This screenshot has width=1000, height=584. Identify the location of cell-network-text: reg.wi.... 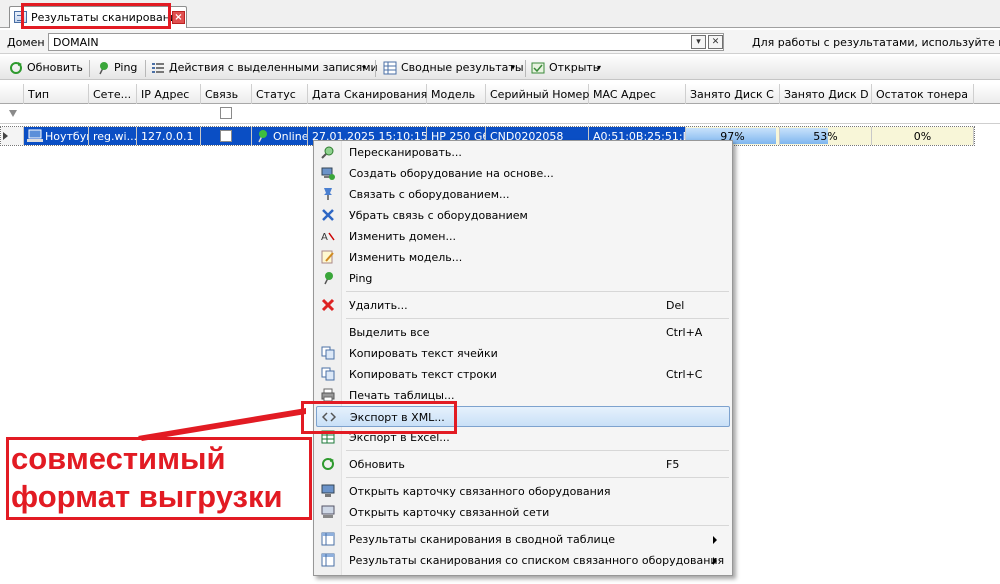
(115, 136).